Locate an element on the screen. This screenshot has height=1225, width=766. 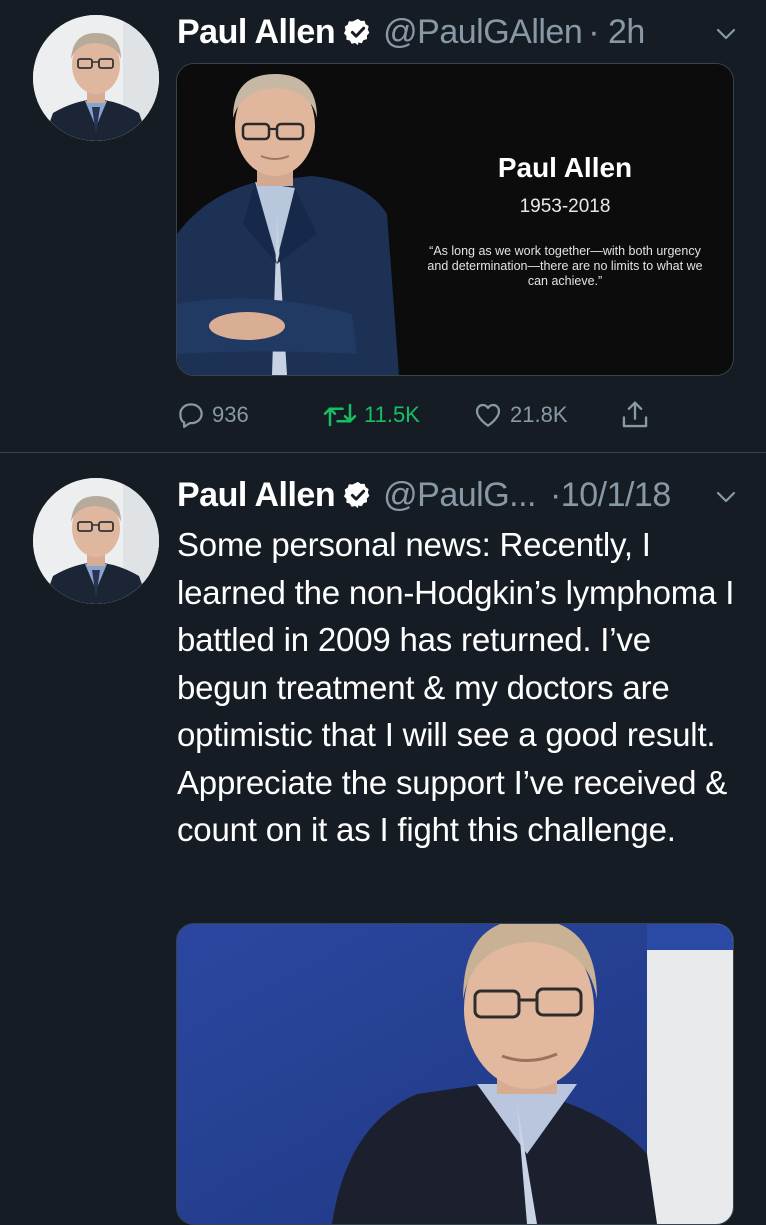
card-years: 1953-2018 is located at coordinates (565, 206).